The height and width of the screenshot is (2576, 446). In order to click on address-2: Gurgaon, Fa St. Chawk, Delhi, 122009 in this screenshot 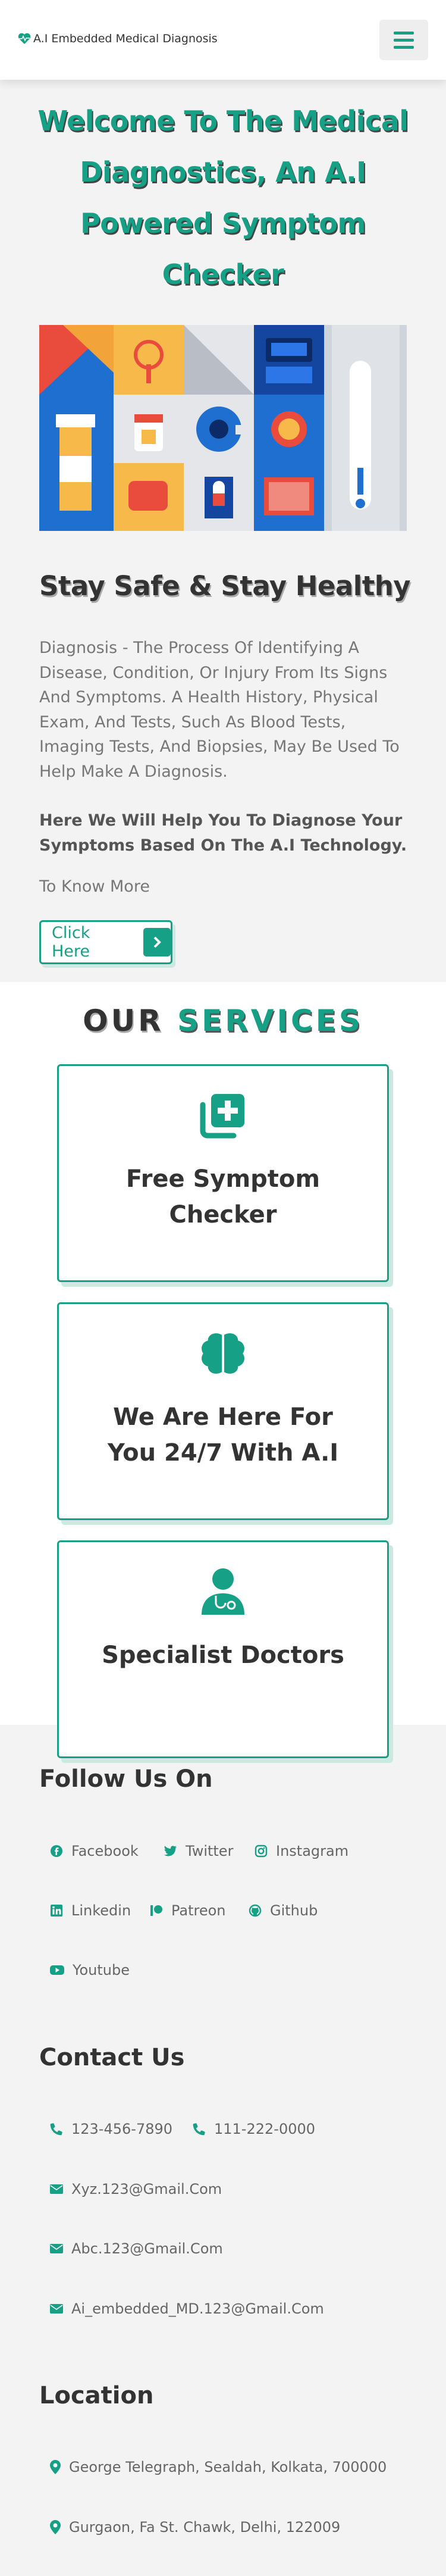, I will do `click(205, 2527)`.